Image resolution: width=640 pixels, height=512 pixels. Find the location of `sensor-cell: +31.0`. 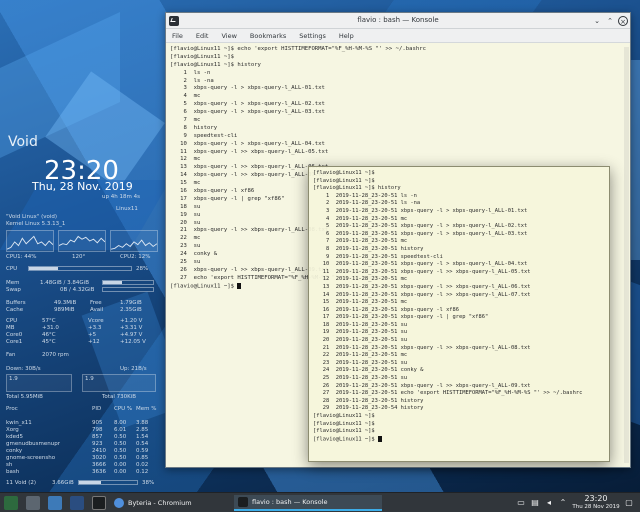

sensor-cell: +31.0 is located at coordinates (50, 328).